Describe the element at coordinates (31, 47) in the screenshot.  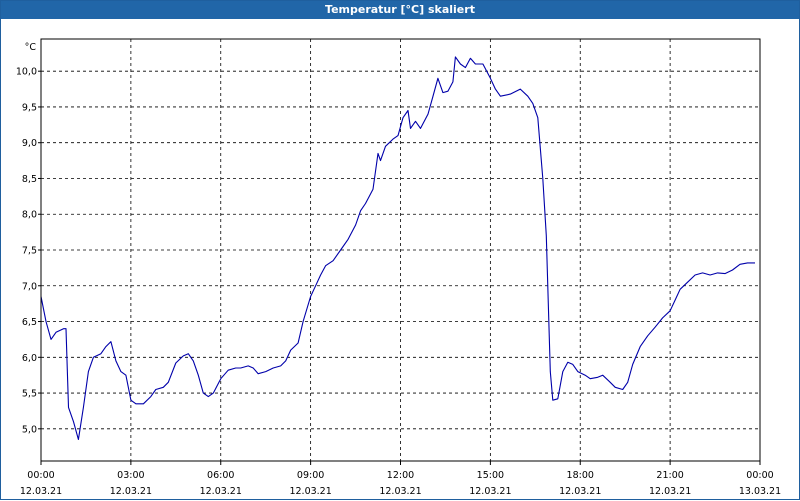
I see `y-axis-unit-label: °C` at that location.